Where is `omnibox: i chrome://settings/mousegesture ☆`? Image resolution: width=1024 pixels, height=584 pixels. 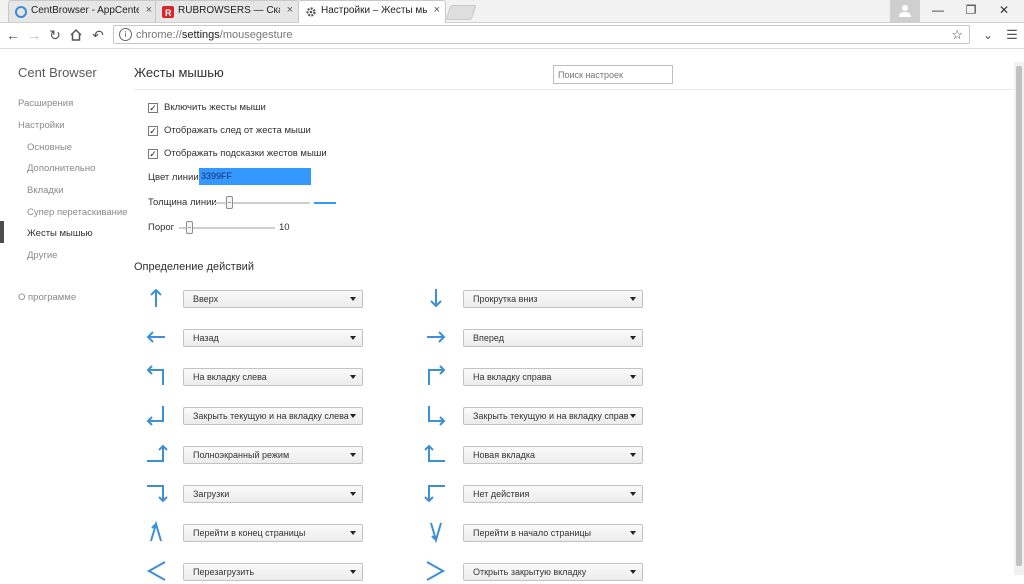
omnibox: i chrome://settings/mousegesture ☆ is located at coordinates (541, 34).